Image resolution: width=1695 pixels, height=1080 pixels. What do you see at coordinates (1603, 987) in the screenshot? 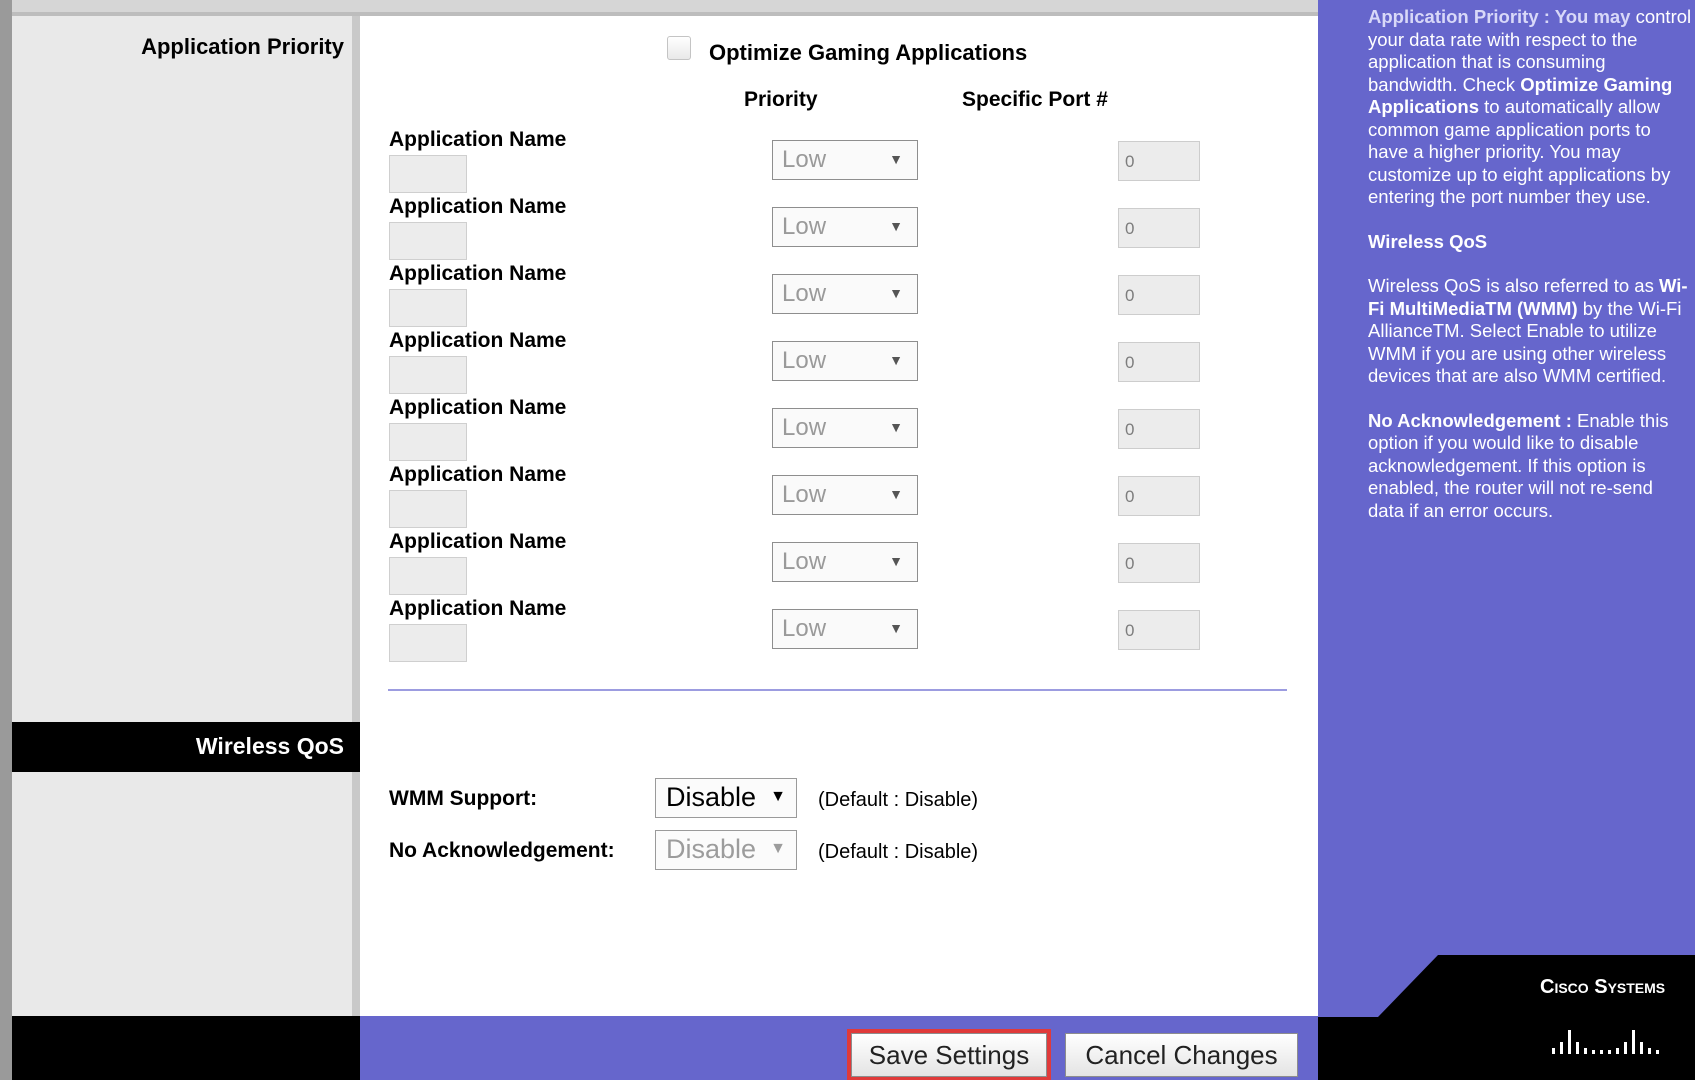
I see `cisco-systems-wordmark: Cisco Systems` at bounding box center [1603, 987].